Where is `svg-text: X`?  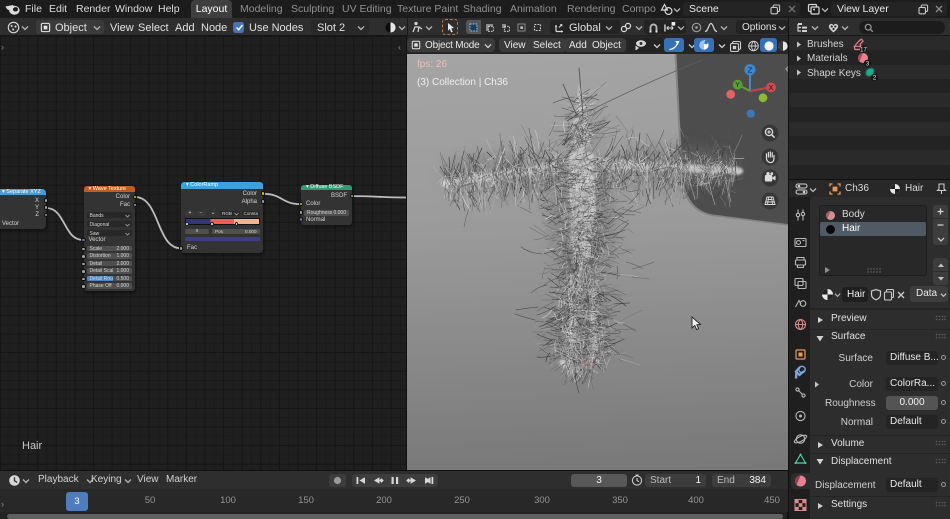
svg-text: X is located at coordinates (771, 88).